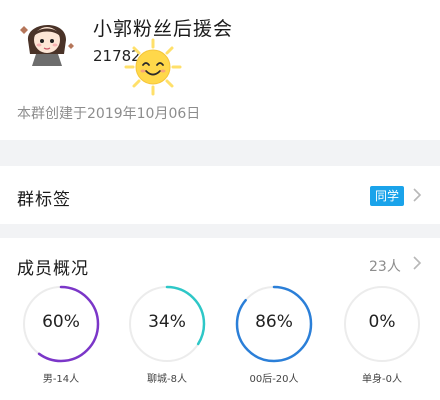 The width and height of the screenshot is (440, 400). I want to click on group-name: 小郭粉丝后援会, so click(163, 29).